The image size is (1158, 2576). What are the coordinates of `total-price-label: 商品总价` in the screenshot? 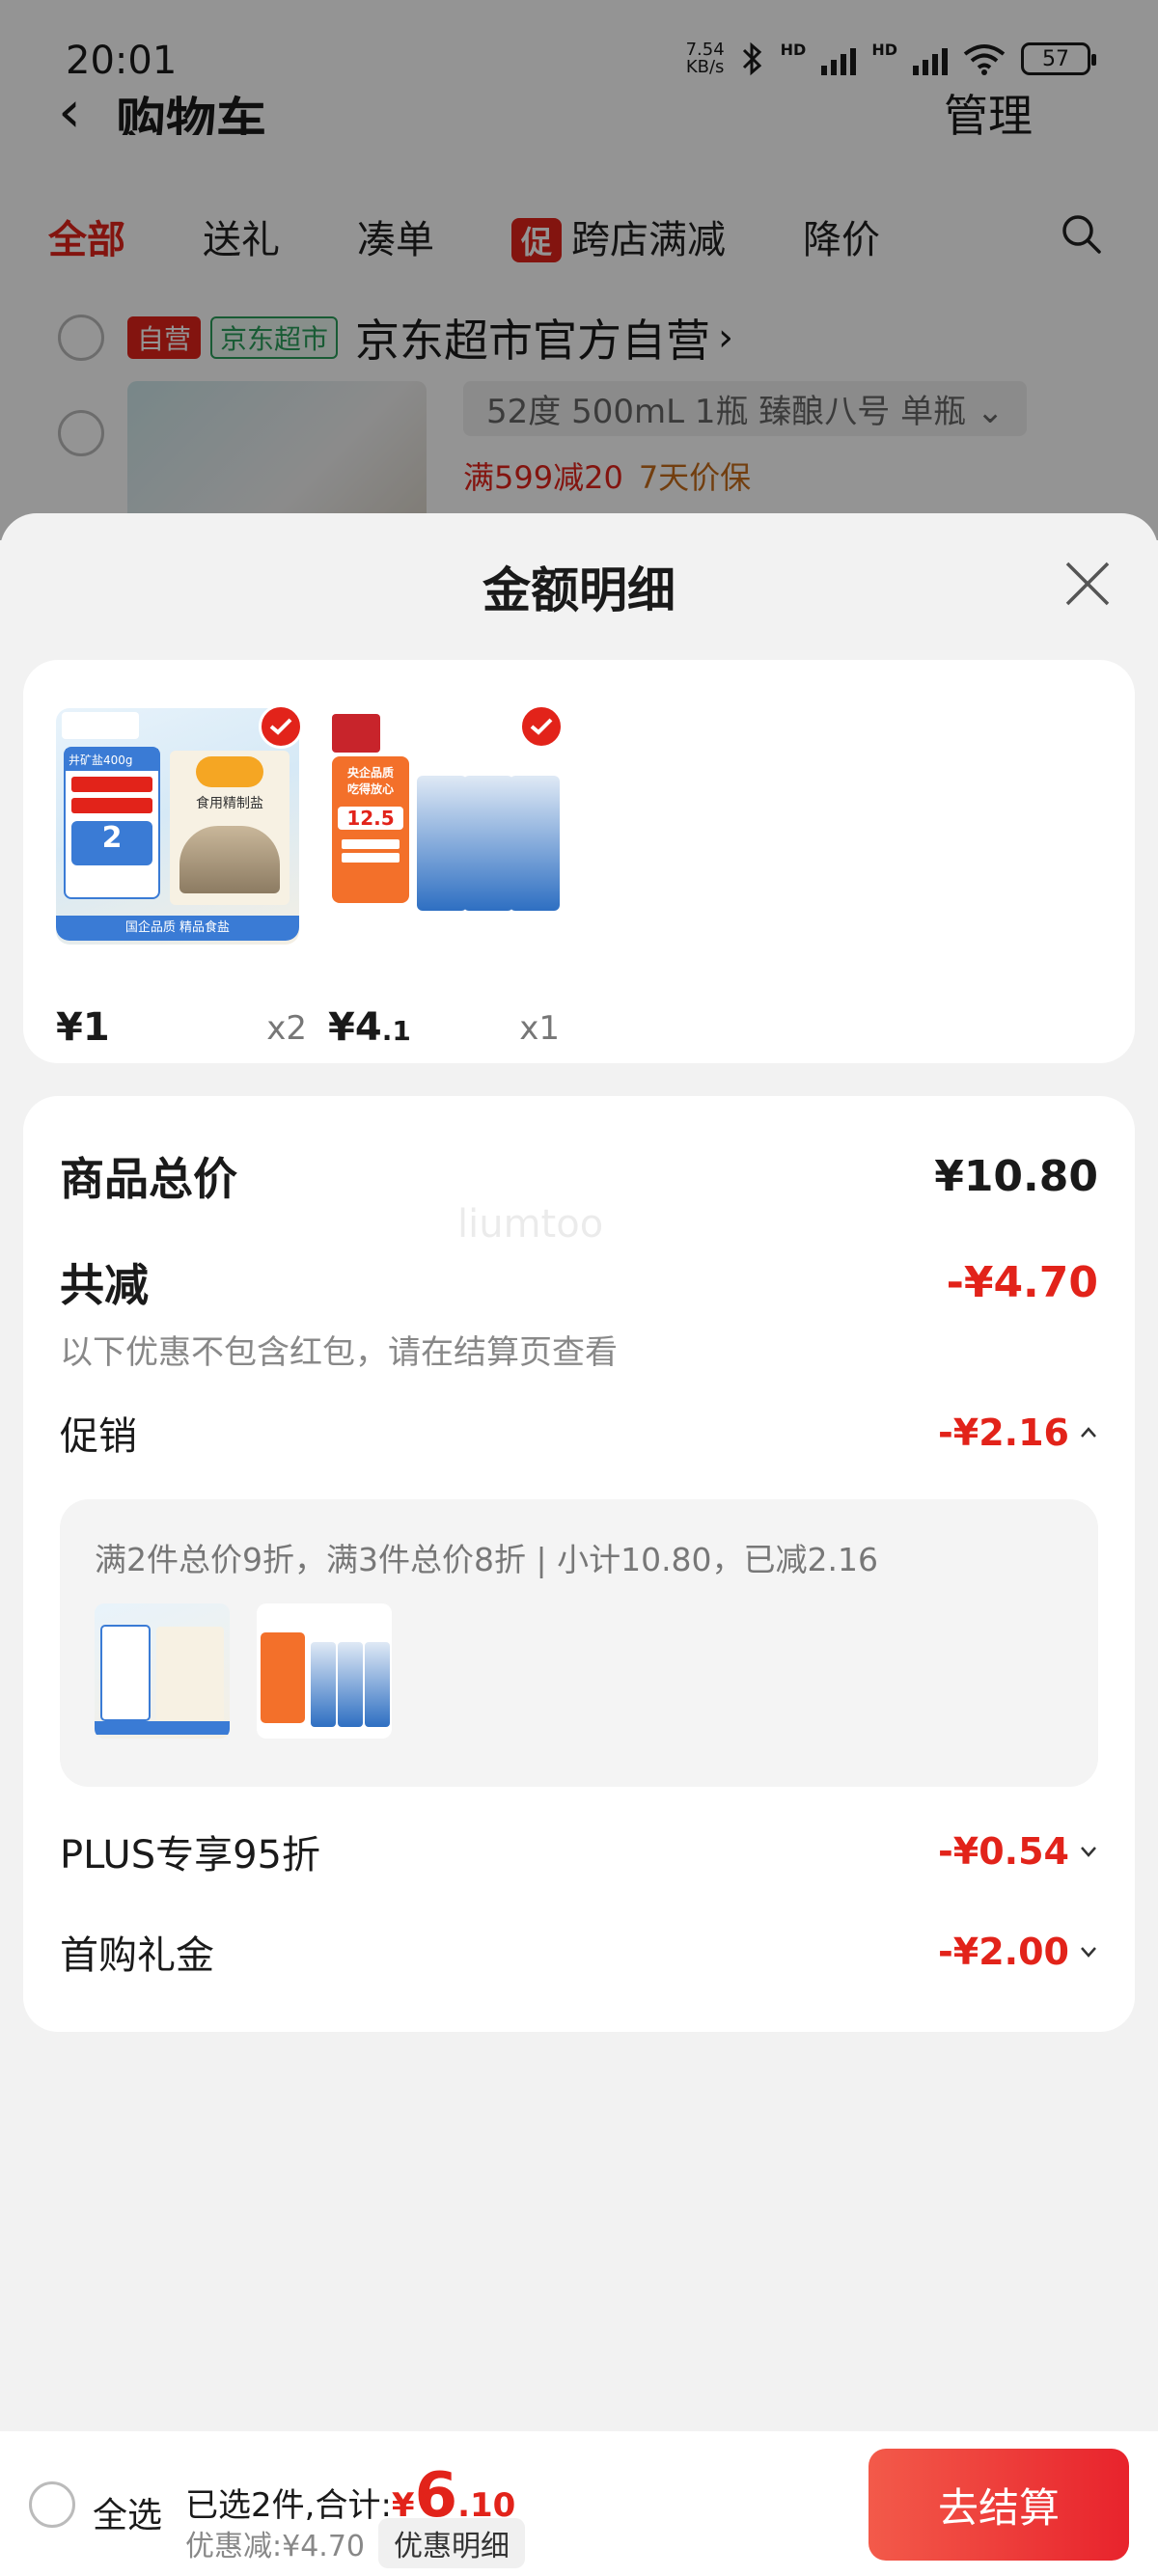 It's located at (148, 1179).